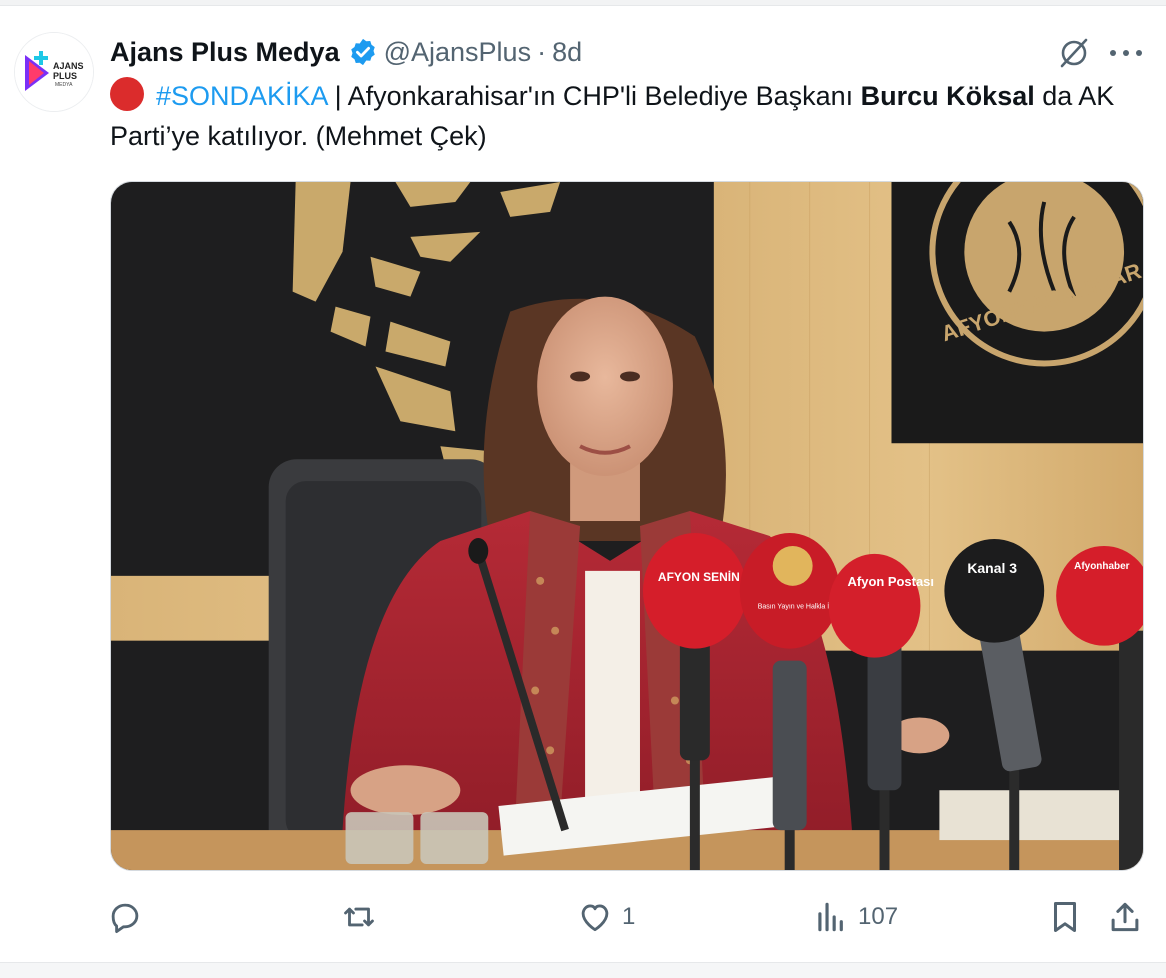 This screenshot has width=1166, height=978. I want to click on bottom-divider, so click(583, 970).